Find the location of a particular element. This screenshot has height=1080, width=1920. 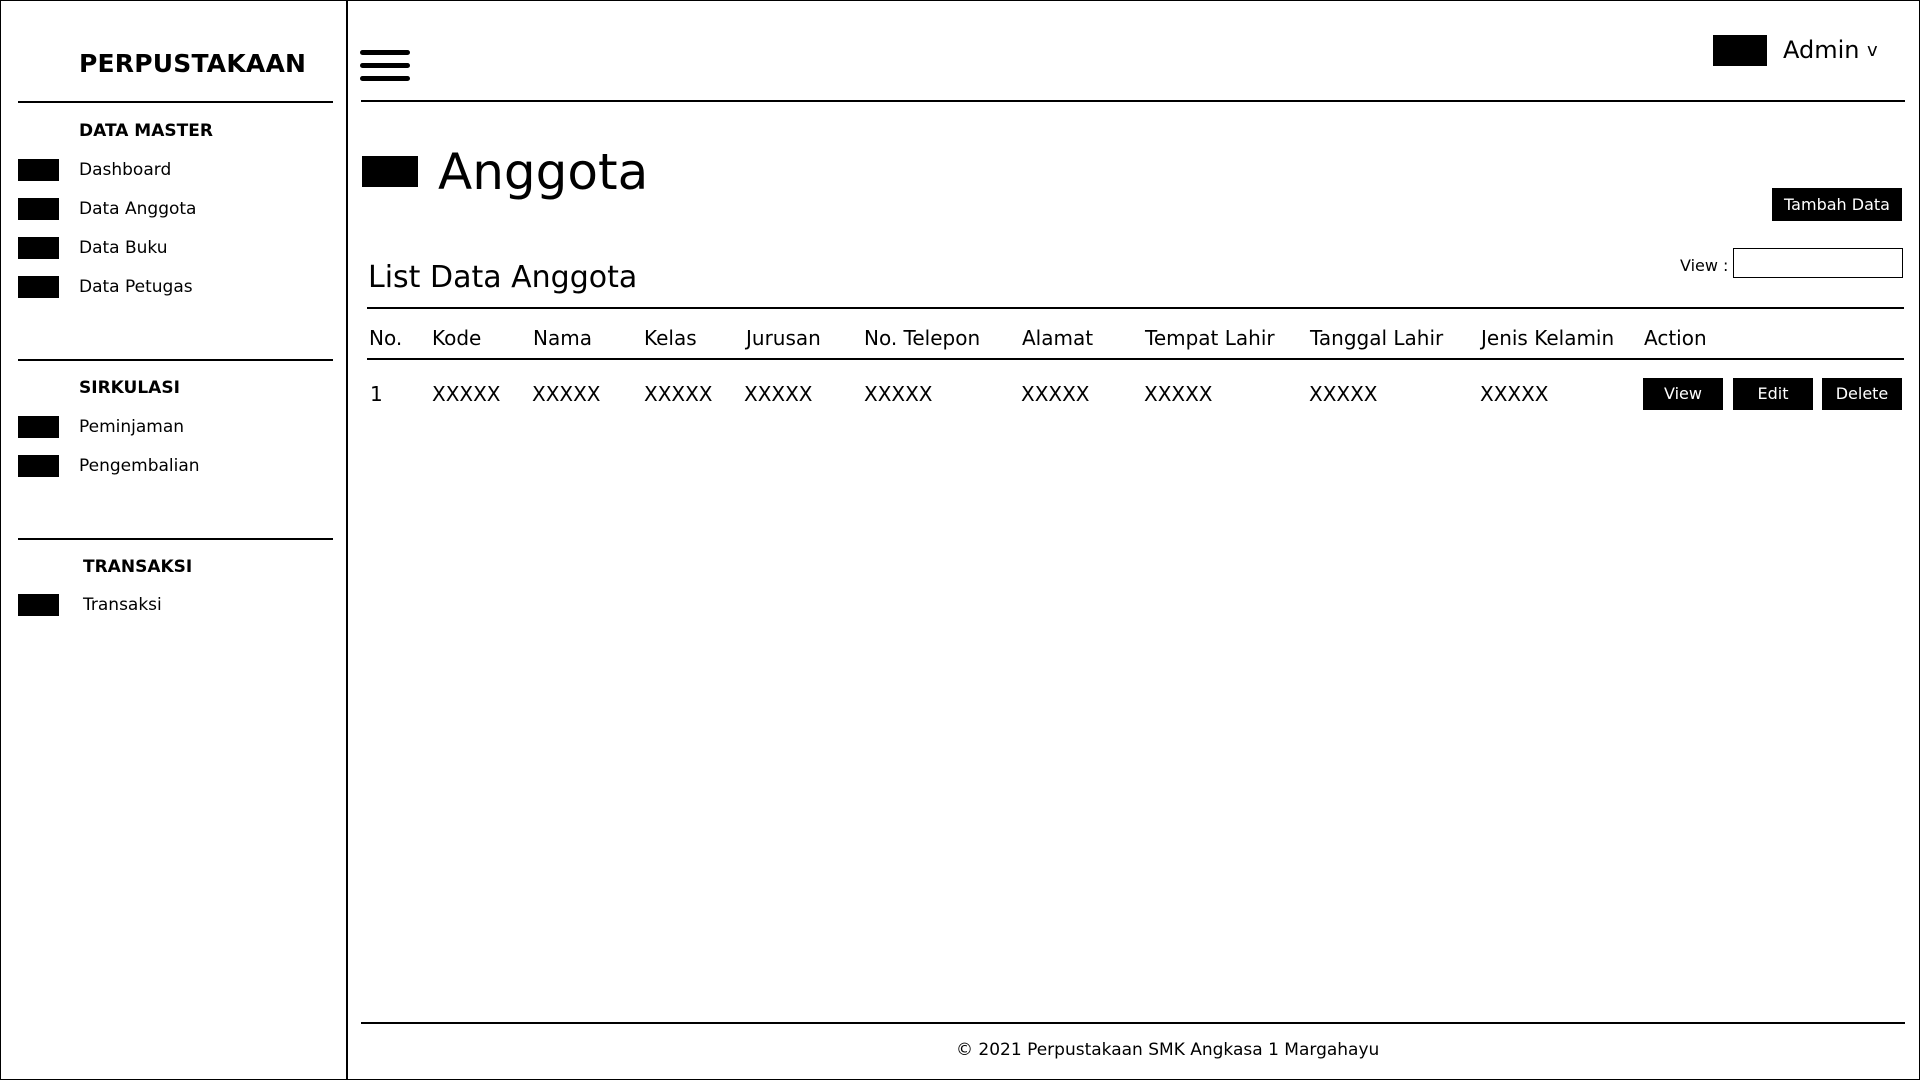

sidebar-item-dashboard: Dashboard is located at coordinates (168, 170).